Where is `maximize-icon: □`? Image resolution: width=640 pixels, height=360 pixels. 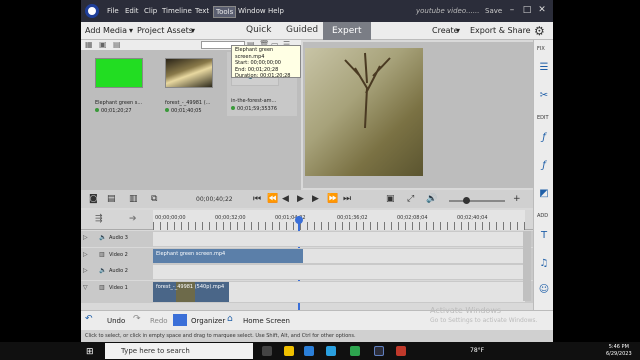
maximize-icon: □ is located at coordinates (527, 10).